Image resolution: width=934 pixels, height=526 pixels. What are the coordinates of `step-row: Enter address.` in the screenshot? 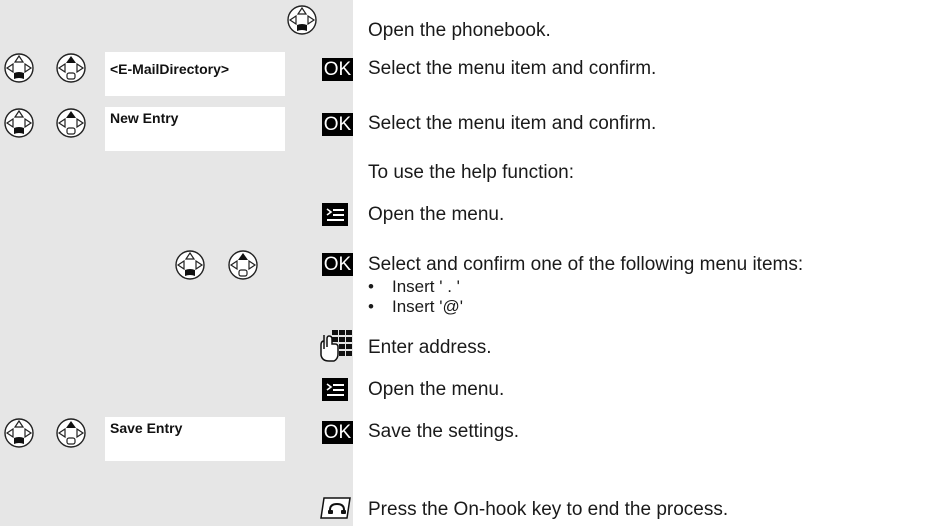 It's located at (467, 347).